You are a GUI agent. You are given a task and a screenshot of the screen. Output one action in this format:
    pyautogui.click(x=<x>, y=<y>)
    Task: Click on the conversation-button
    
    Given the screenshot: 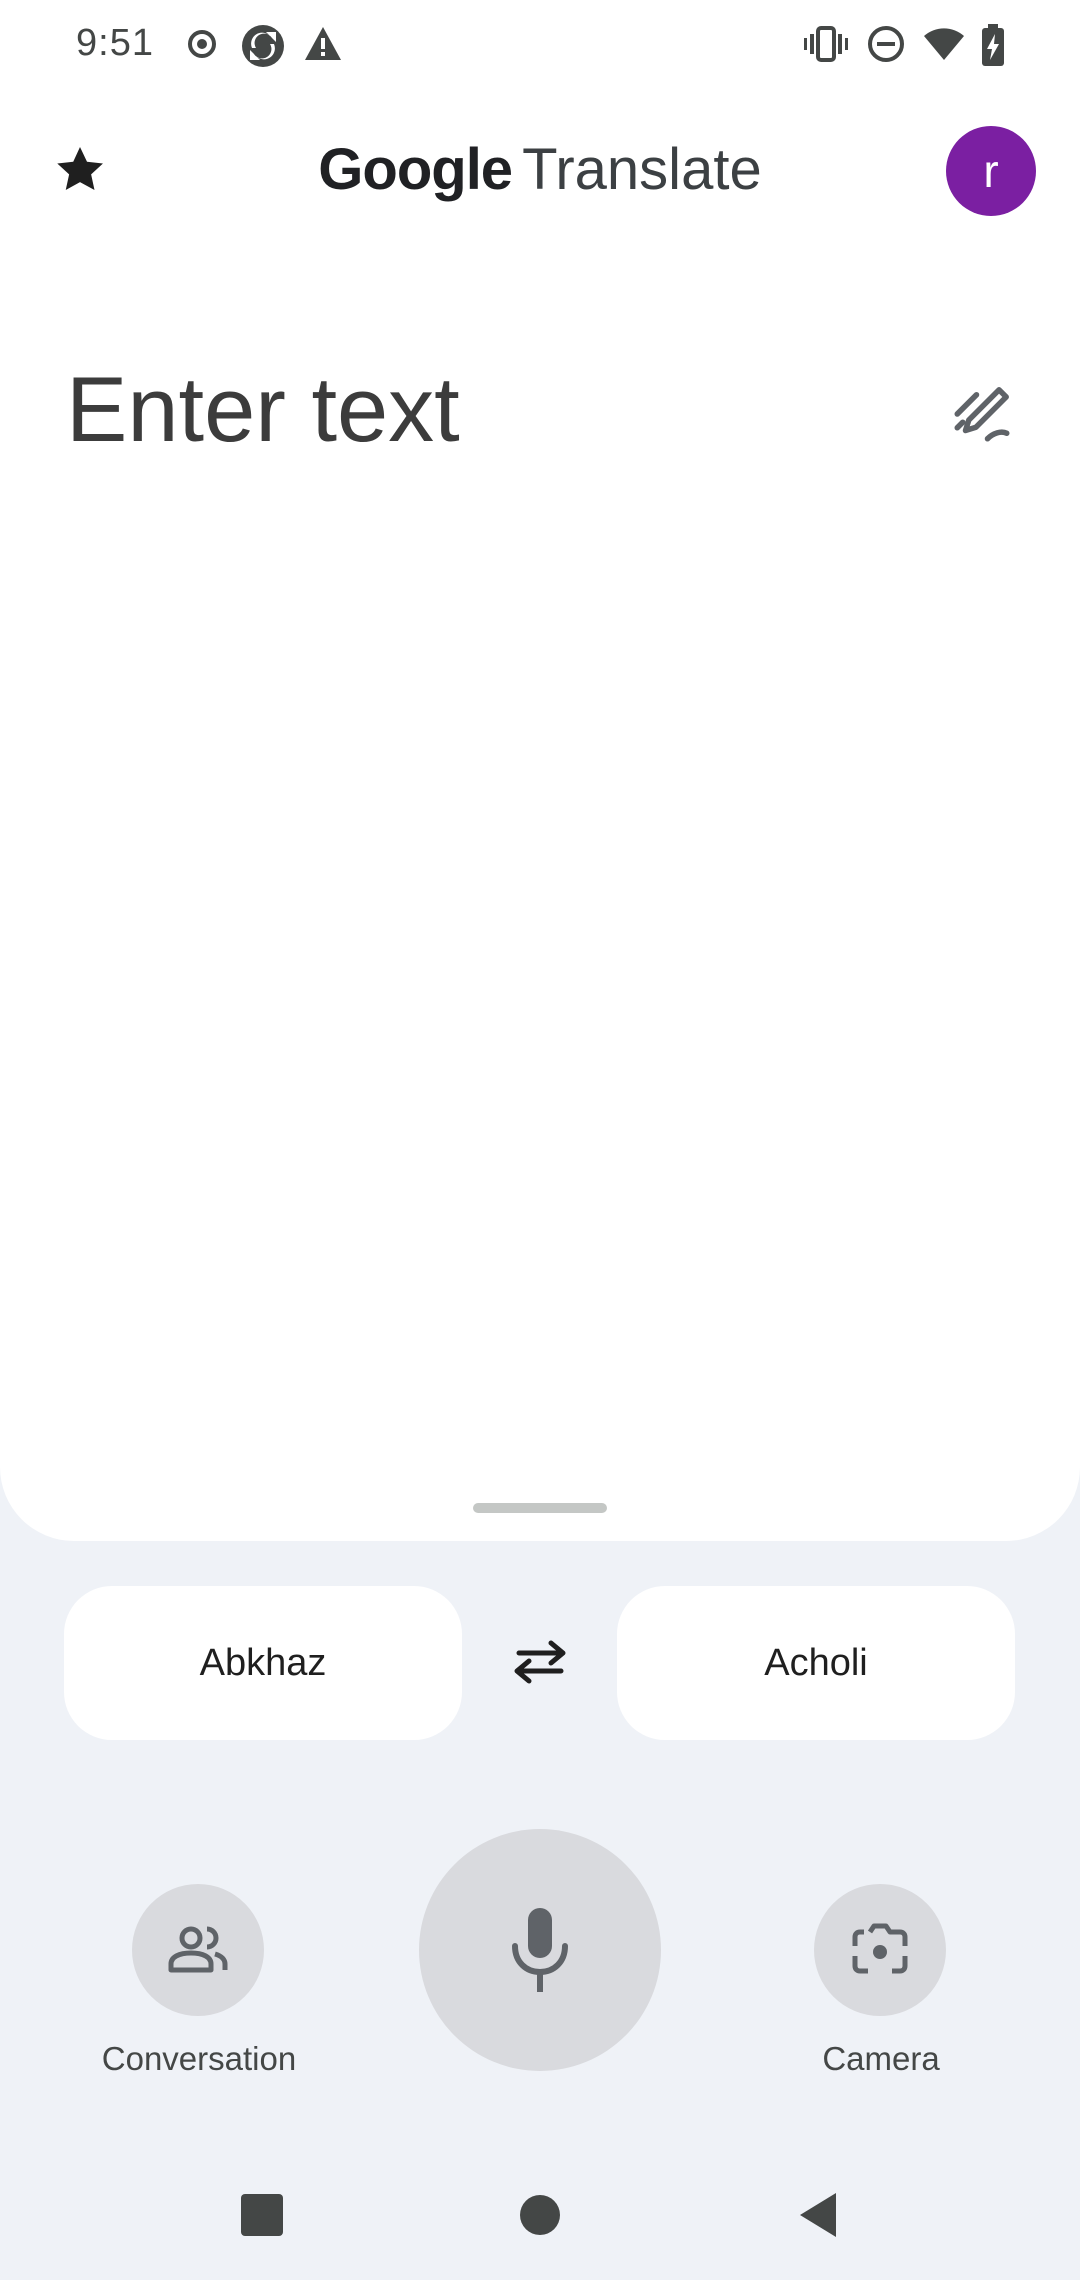 What is the action you would take?
    pyautogui.click(x=198, y=1950)
    